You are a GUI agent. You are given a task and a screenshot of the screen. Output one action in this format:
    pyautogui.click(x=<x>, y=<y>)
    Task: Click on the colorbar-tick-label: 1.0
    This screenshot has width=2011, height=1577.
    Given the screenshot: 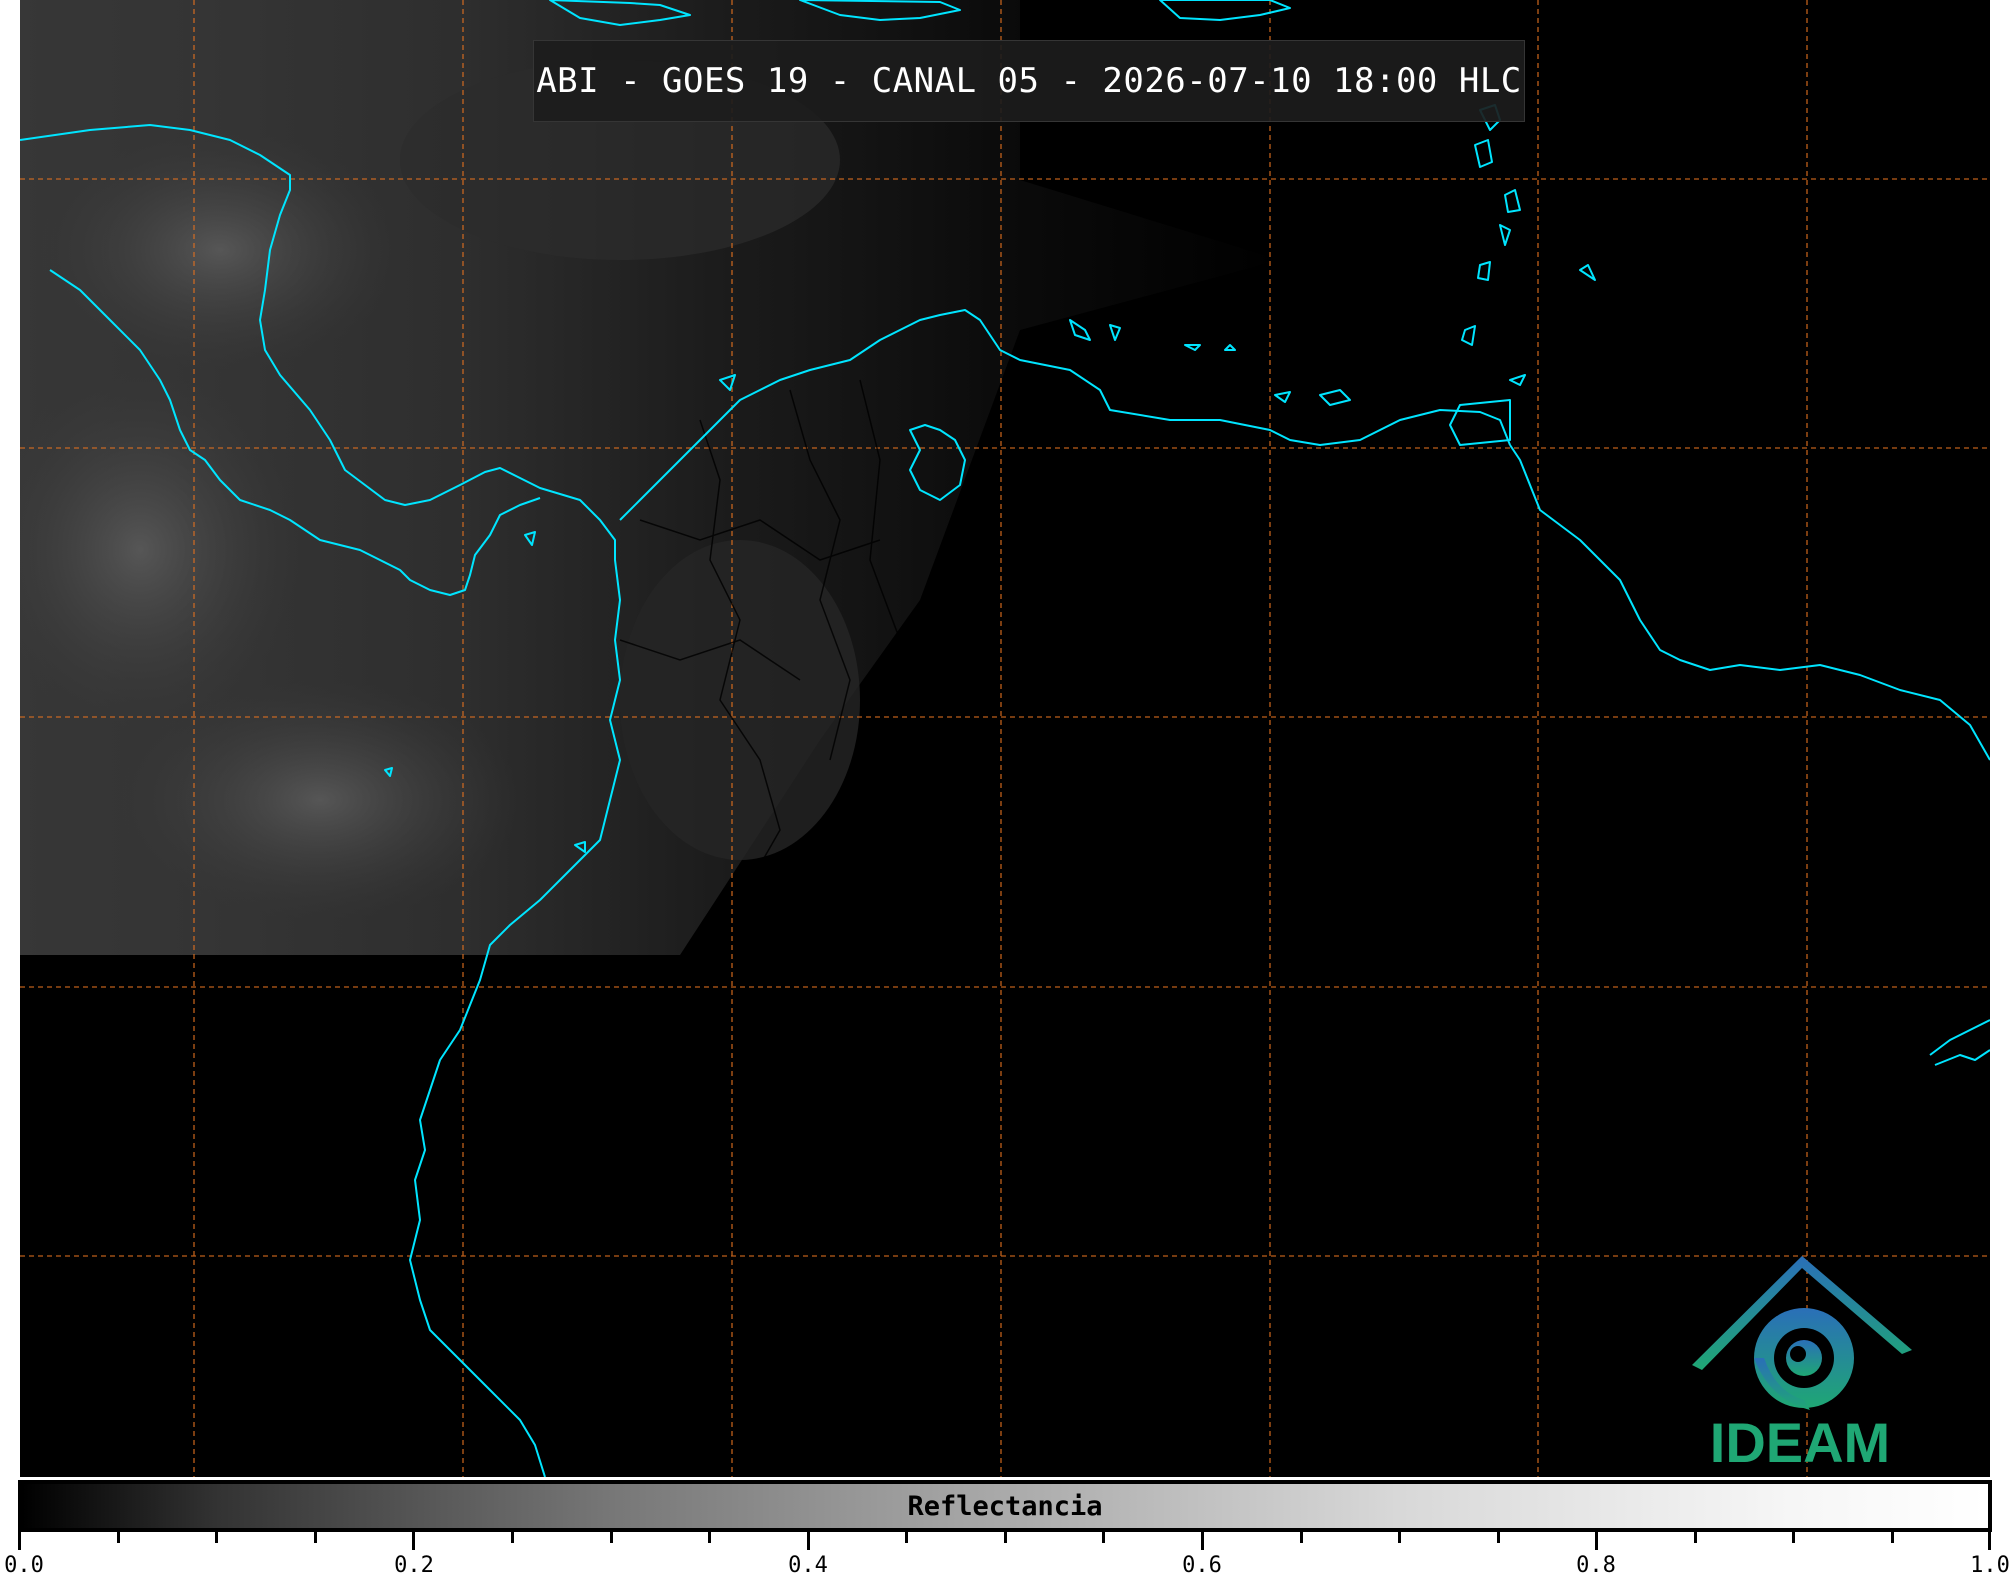 What is the action you would take?
    pyautogui.click(x=1990, y=1565)
    